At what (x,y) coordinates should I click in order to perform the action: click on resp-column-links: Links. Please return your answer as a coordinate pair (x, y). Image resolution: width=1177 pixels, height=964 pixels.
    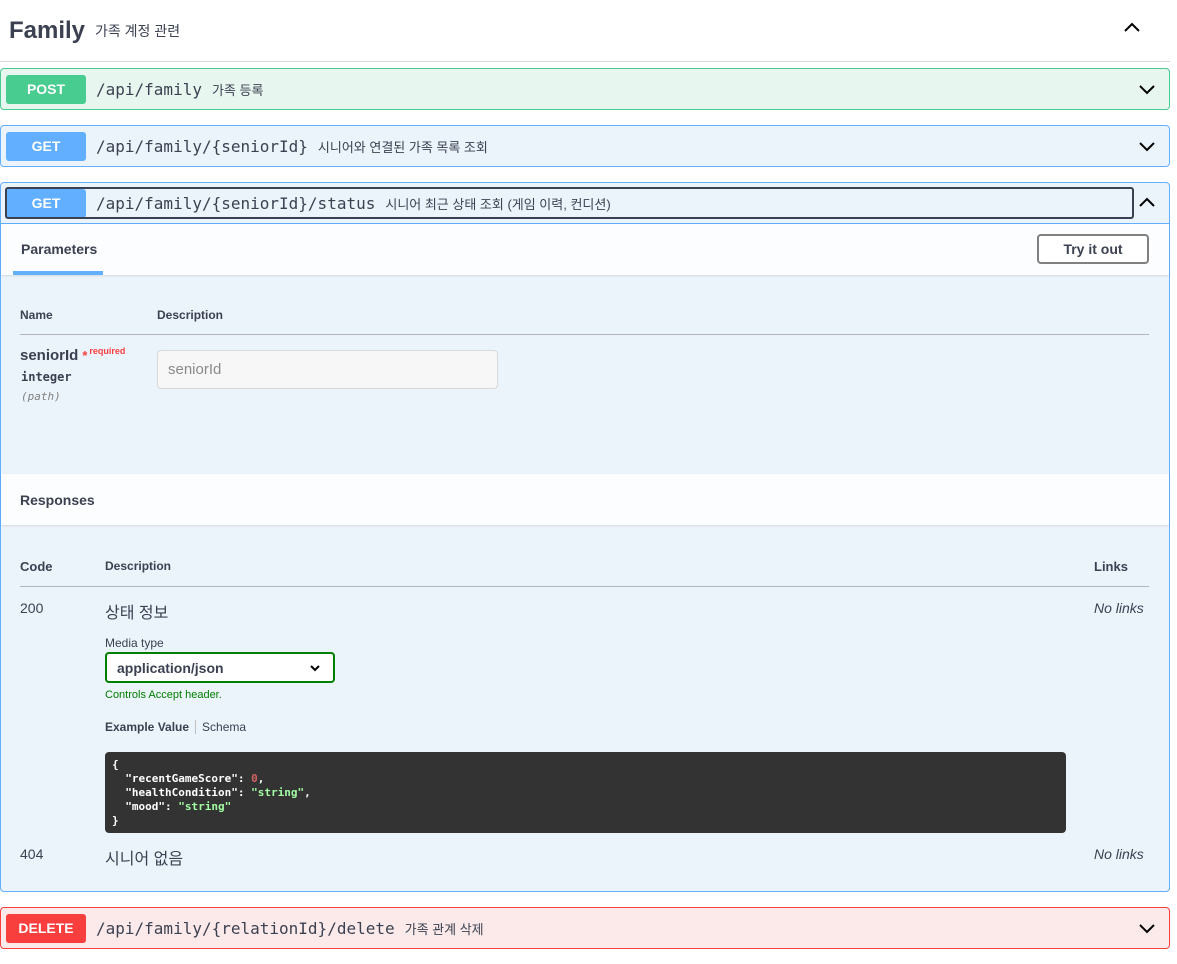
    Looking at the image, I should click on (1111, 566).